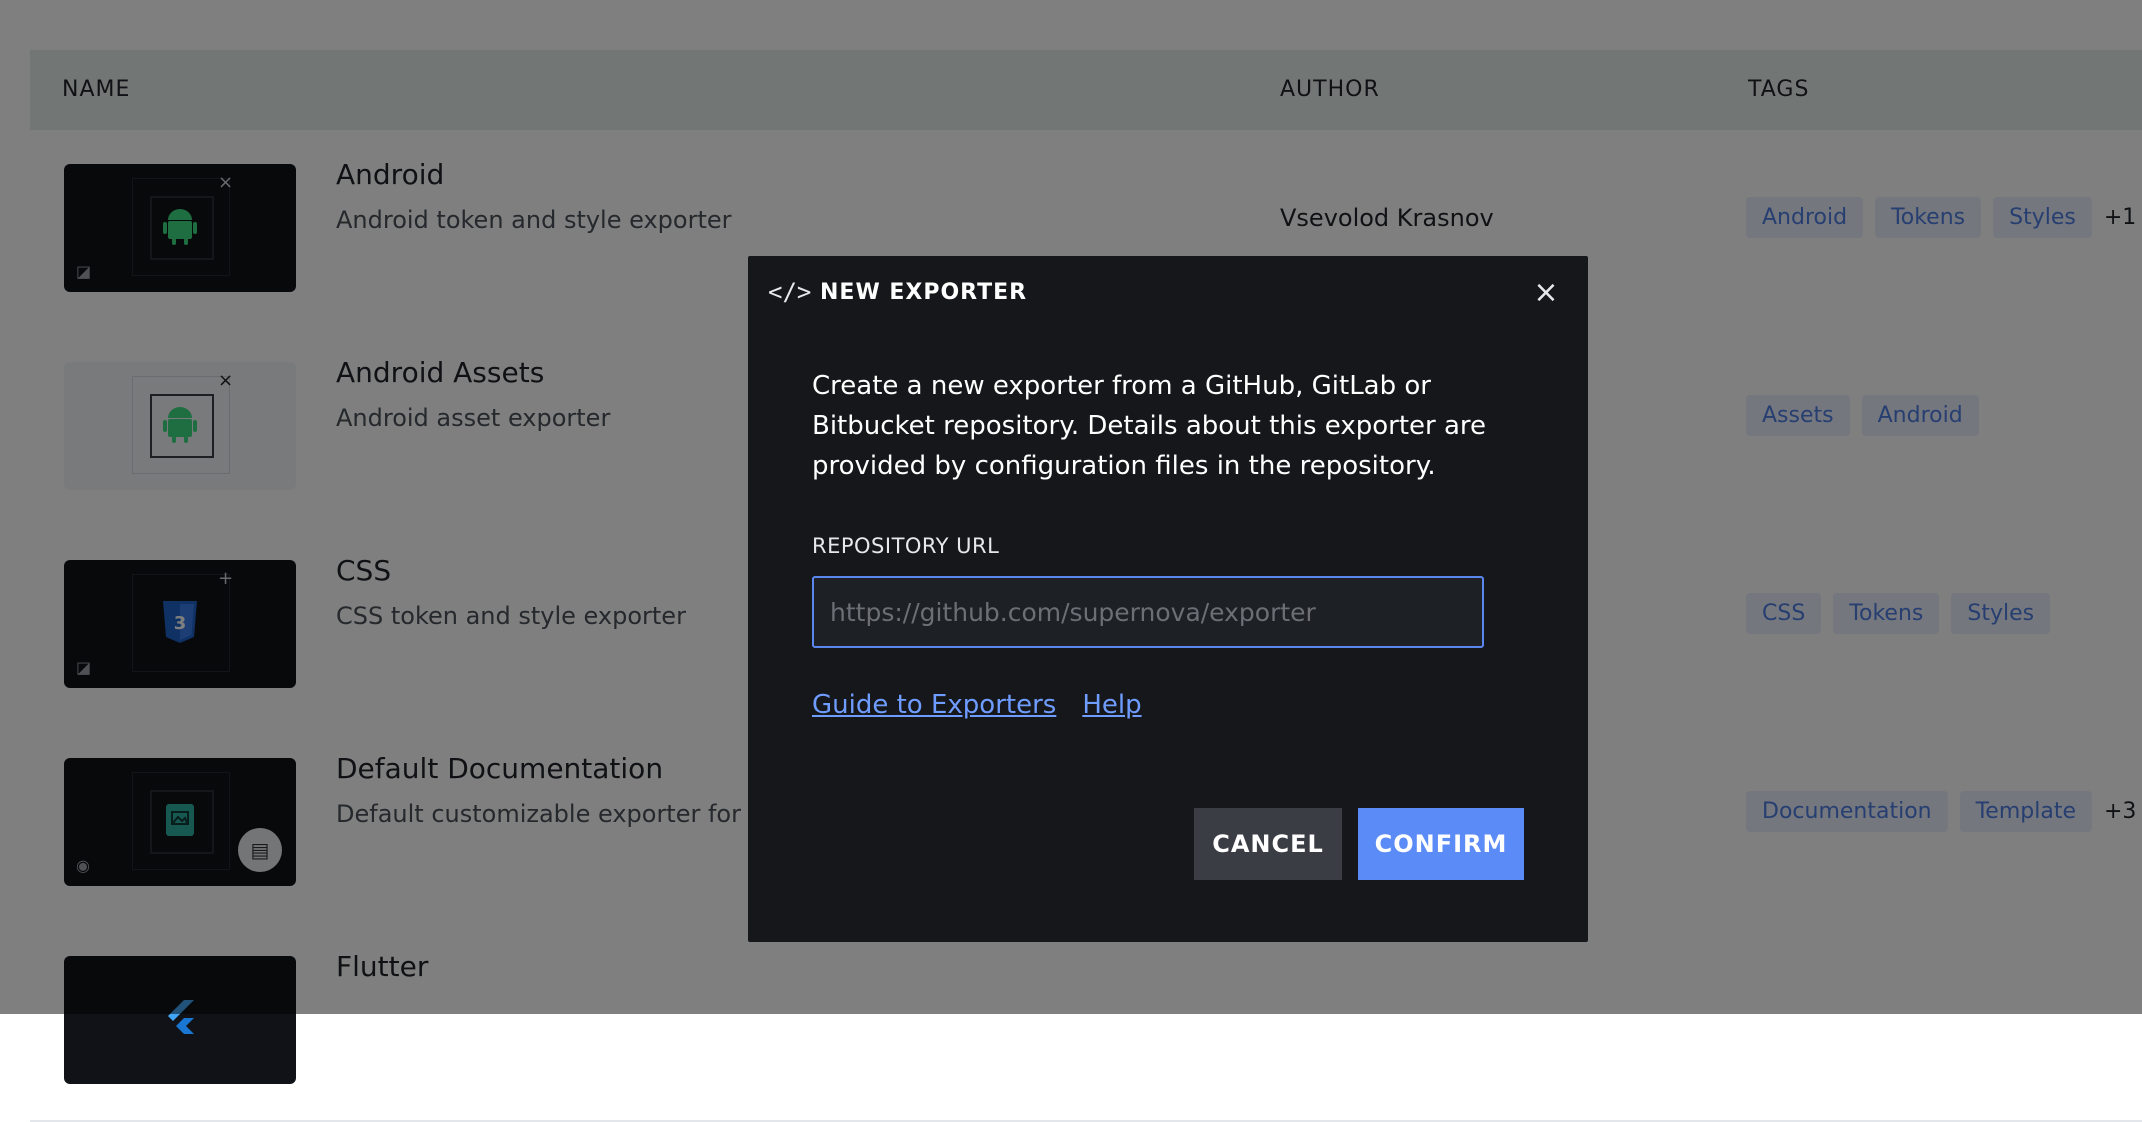 The image size is (2142, 1122). What do you see at coordinates (906, 546) in the screenshot?
I see `repository-url-label: REPOSITORY URL` at bounding box center [906, 546].